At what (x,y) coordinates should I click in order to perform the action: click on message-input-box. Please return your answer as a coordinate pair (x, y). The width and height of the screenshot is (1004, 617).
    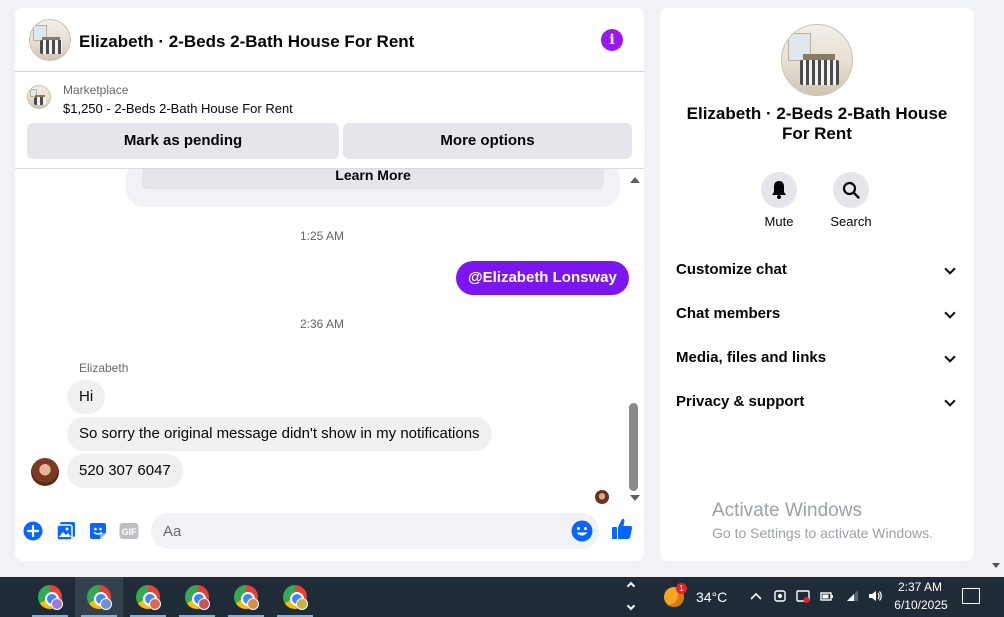
    Looking at the image, I should click on (375, 531).